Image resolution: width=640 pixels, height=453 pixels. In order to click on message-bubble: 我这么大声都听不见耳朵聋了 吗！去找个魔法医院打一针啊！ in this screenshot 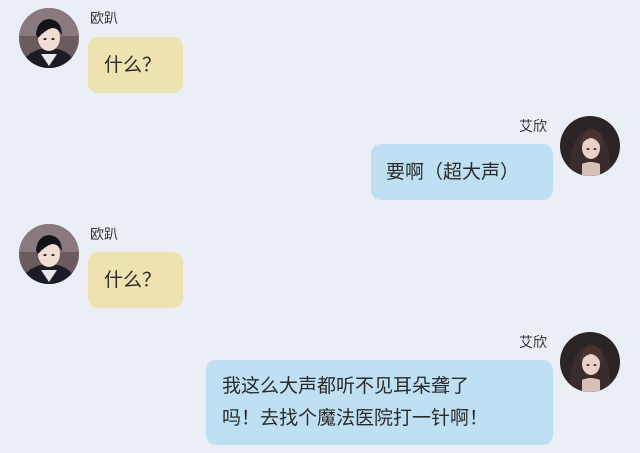, I will do `click(379, 402)`.